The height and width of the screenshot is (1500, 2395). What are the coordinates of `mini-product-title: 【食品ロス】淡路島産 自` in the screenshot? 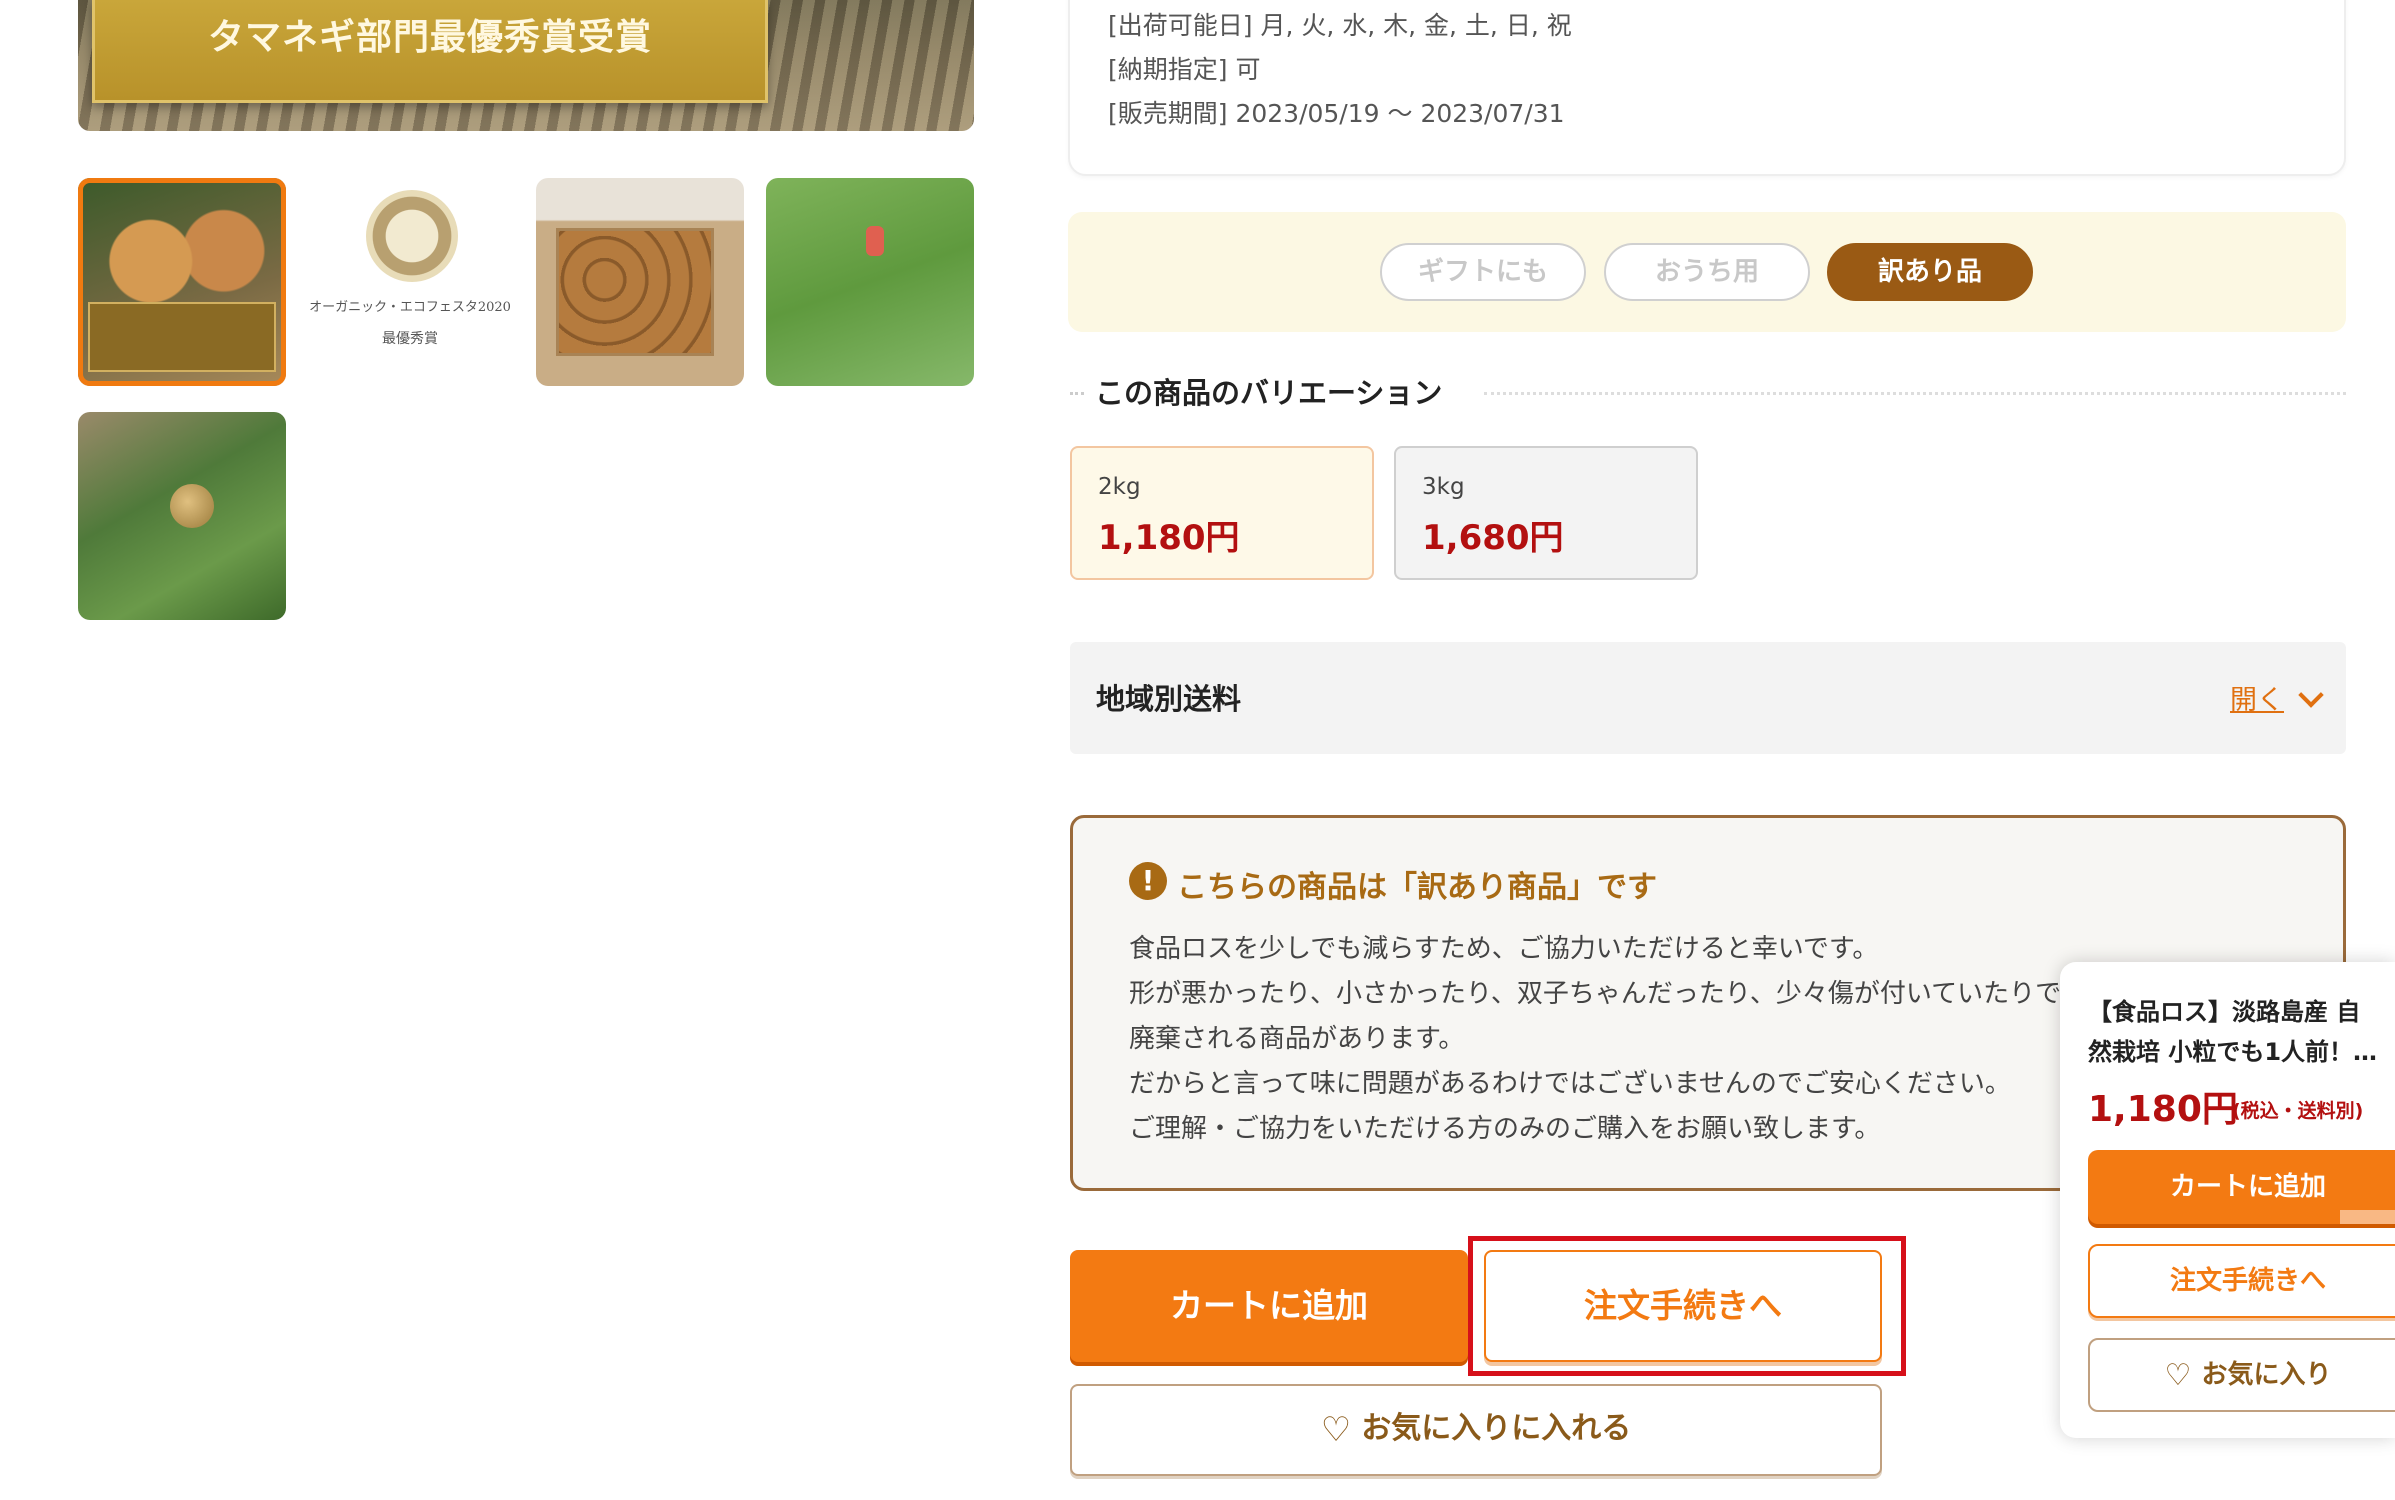 It's located at (2224, 1012).